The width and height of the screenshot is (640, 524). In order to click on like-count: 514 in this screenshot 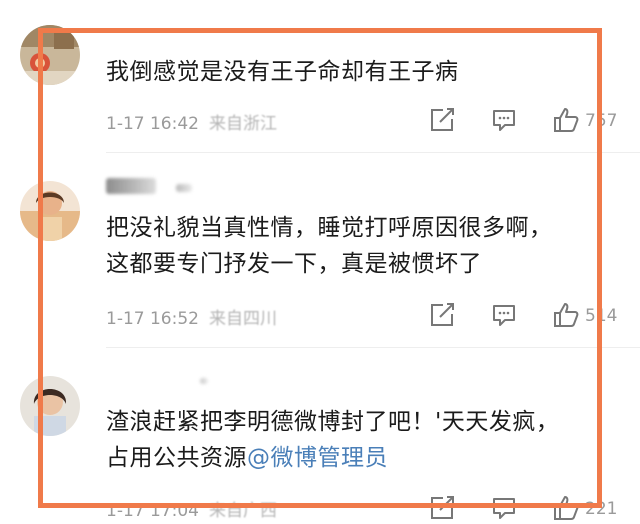, I will do `click(601, 316)`.